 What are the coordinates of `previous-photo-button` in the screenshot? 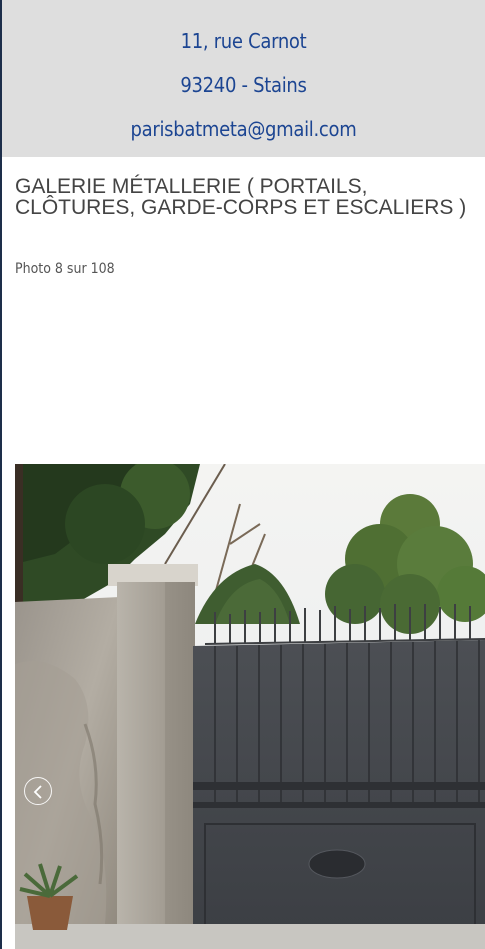 It's located at (38, 791).